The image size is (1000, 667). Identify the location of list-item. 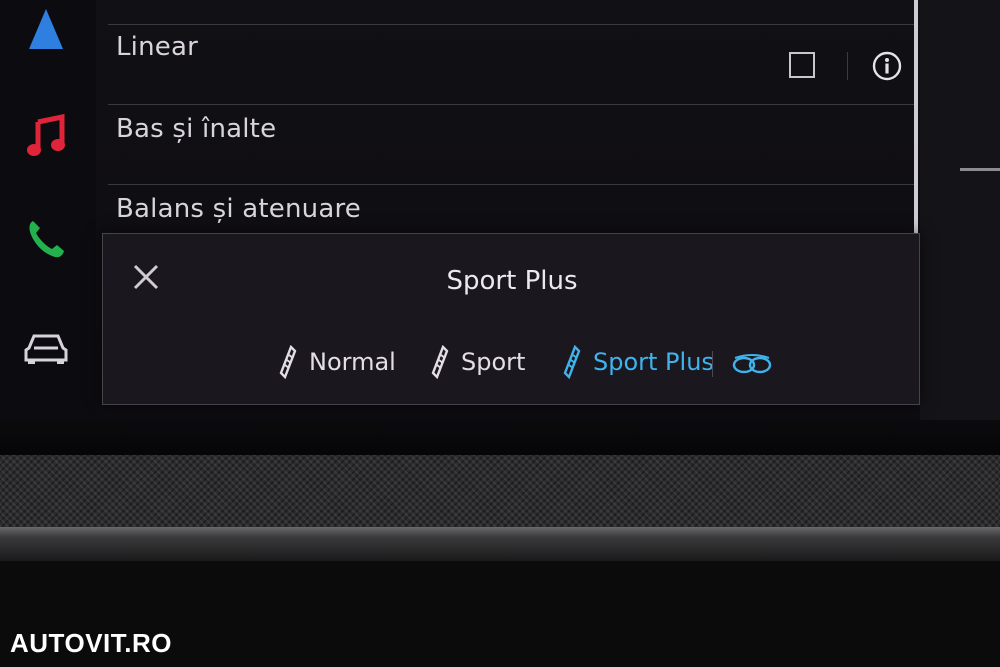
(511, 12).